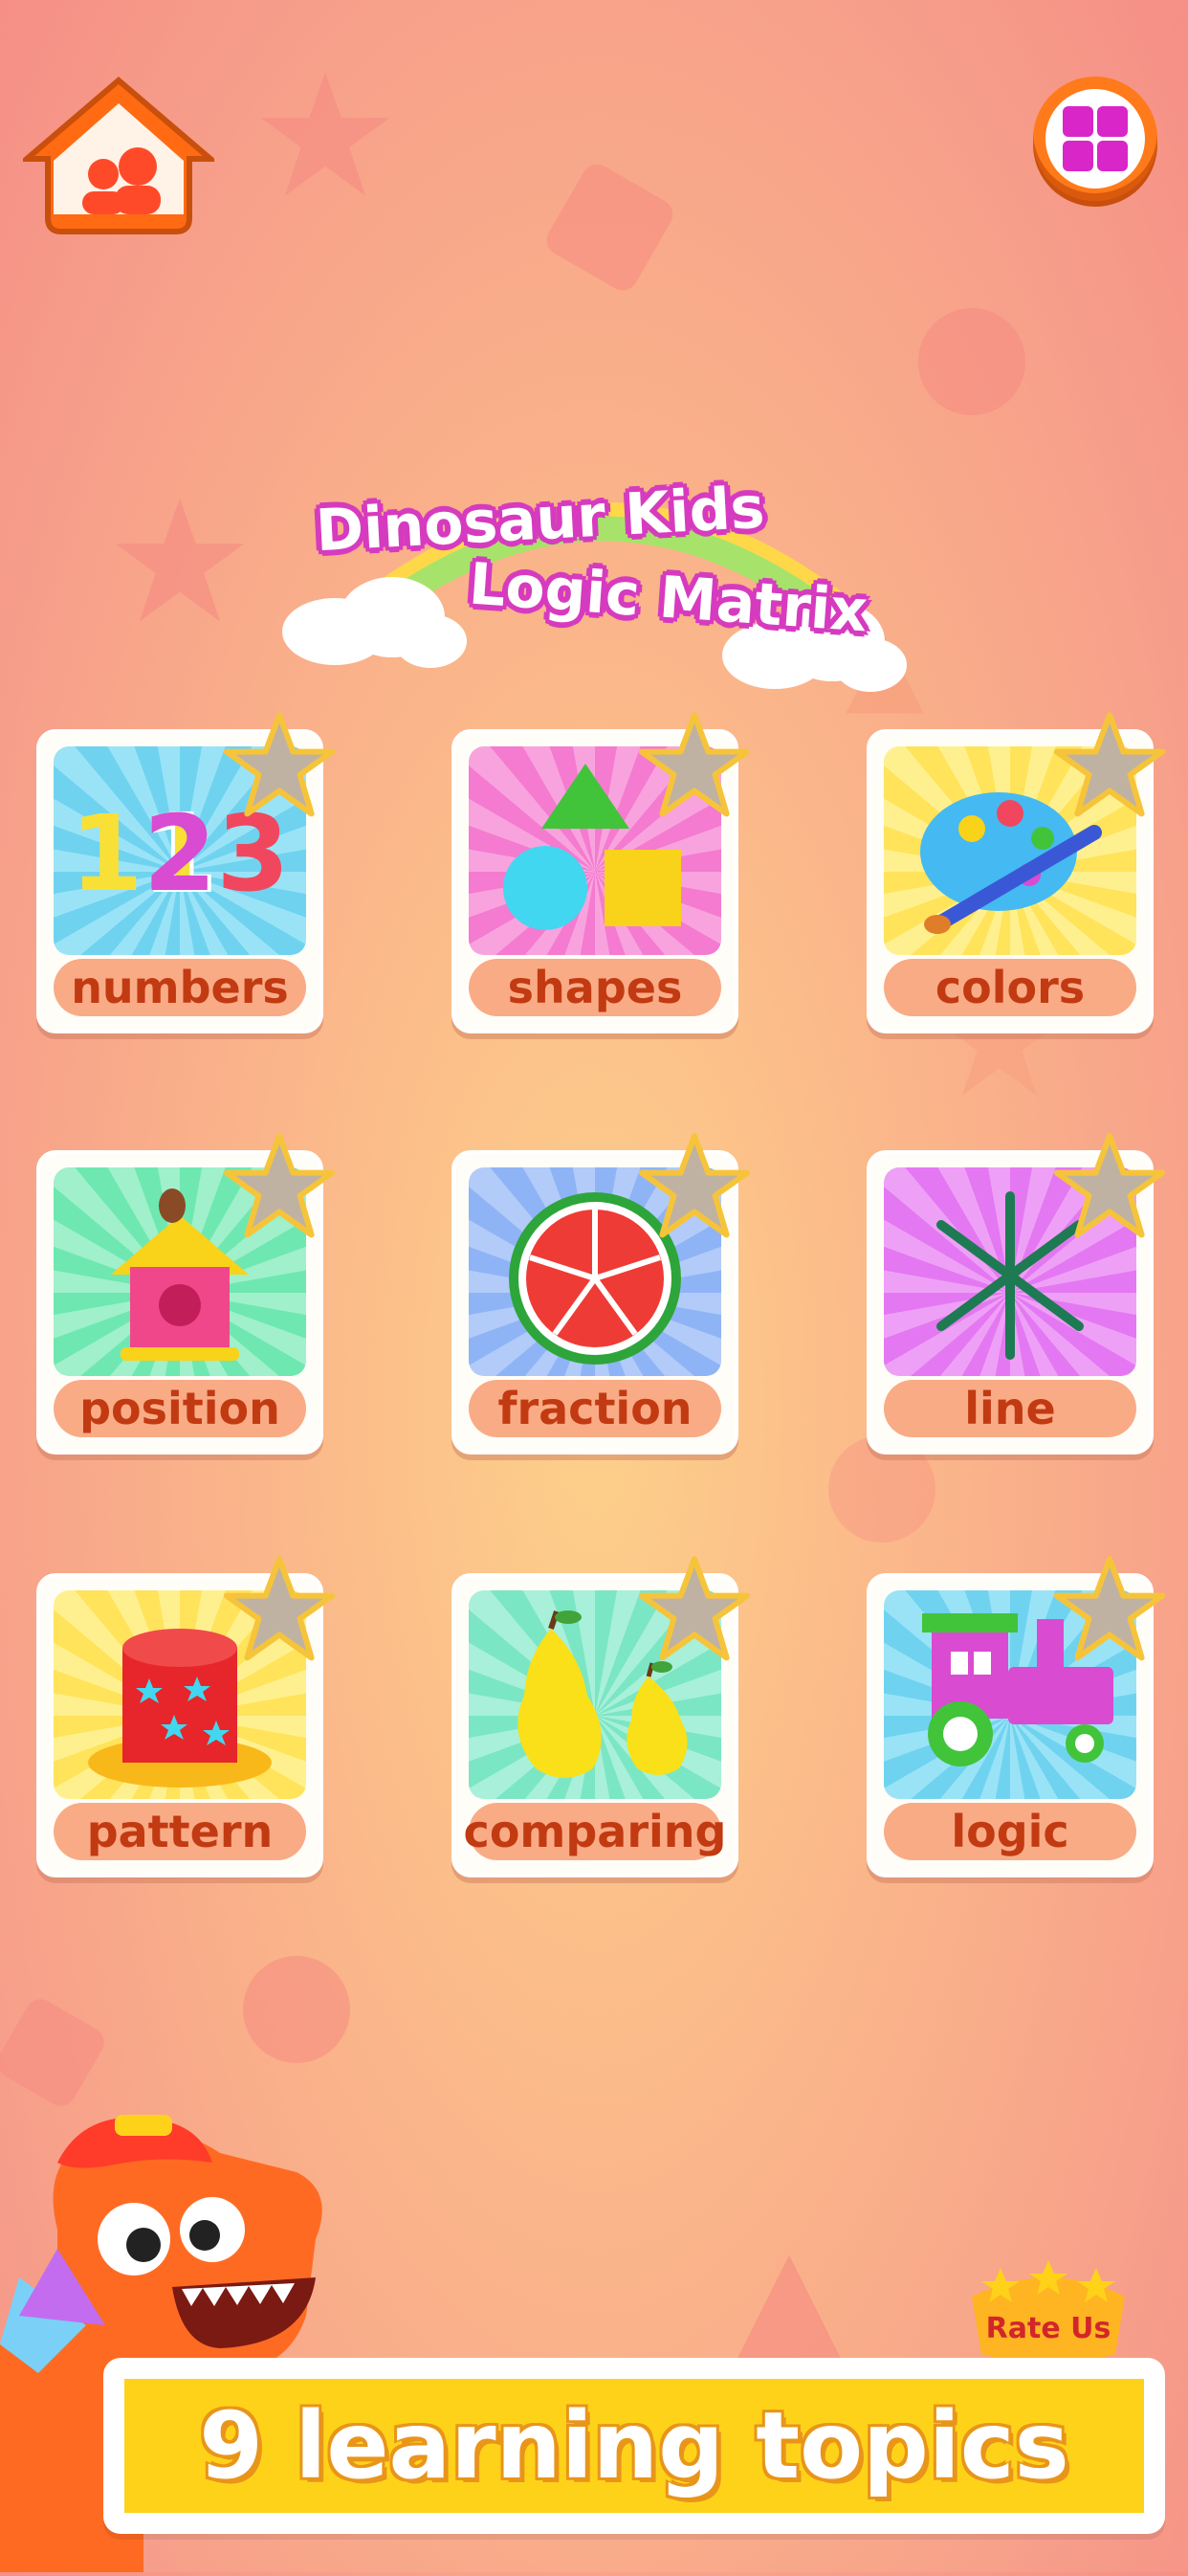 The width and height of the screenshot is (1188, 2576). Describe the element at coordinates (1010, 1408) in the screenshot. I see `topic-label: line` at that location.